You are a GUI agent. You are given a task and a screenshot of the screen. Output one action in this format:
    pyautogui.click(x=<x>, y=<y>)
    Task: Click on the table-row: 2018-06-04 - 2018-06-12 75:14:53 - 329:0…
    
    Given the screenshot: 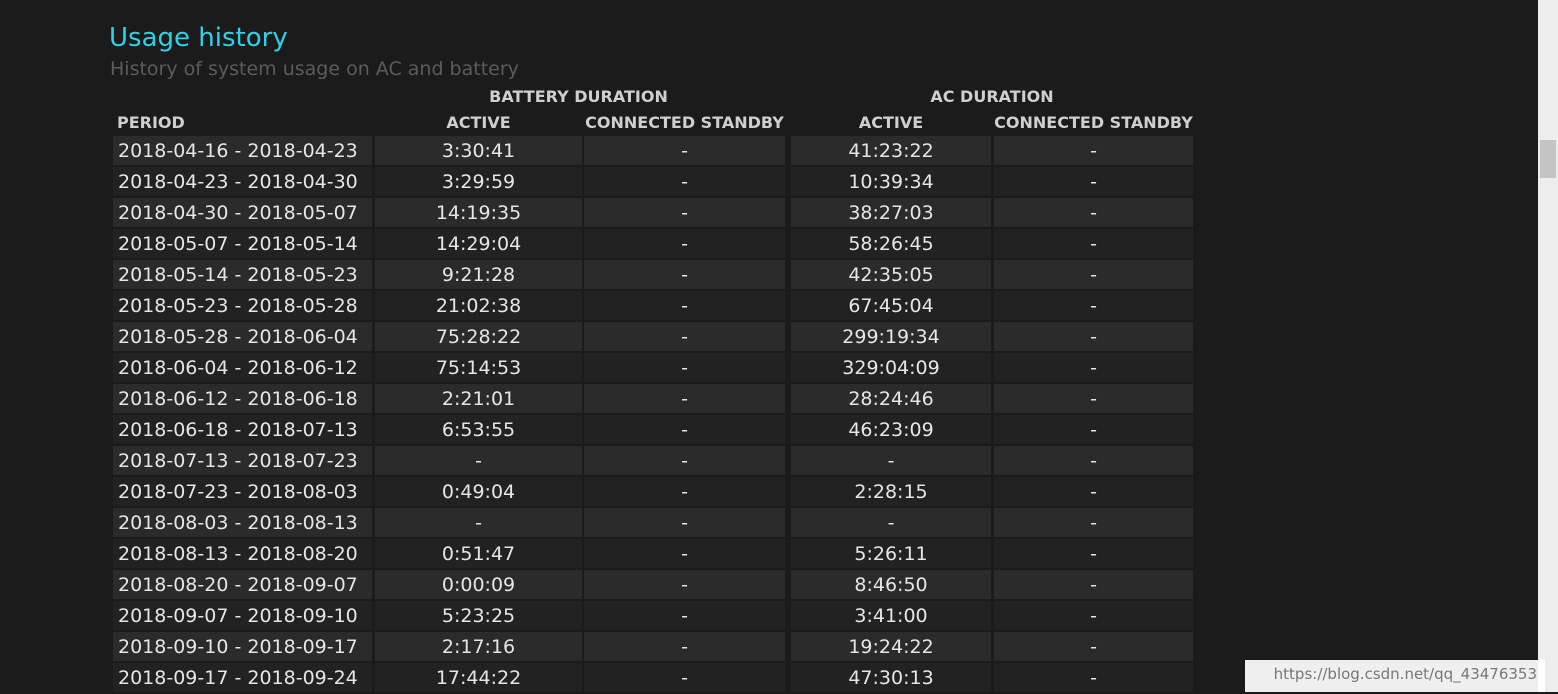 What is the action you would take?
    pyautogui.click(x=779, y=368)
    